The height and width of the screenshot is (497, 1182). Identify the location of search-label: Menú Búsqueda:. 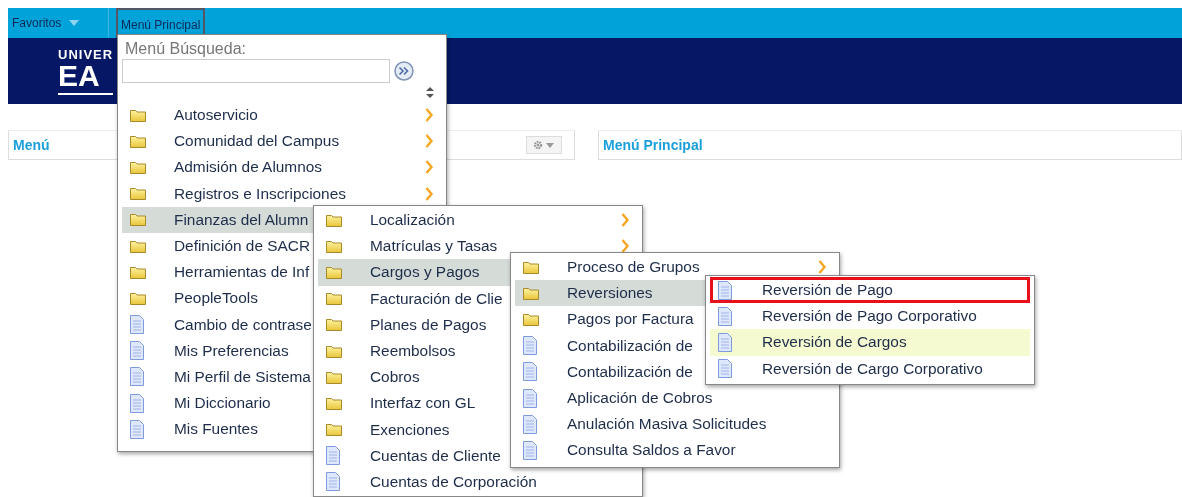
(185, 48).